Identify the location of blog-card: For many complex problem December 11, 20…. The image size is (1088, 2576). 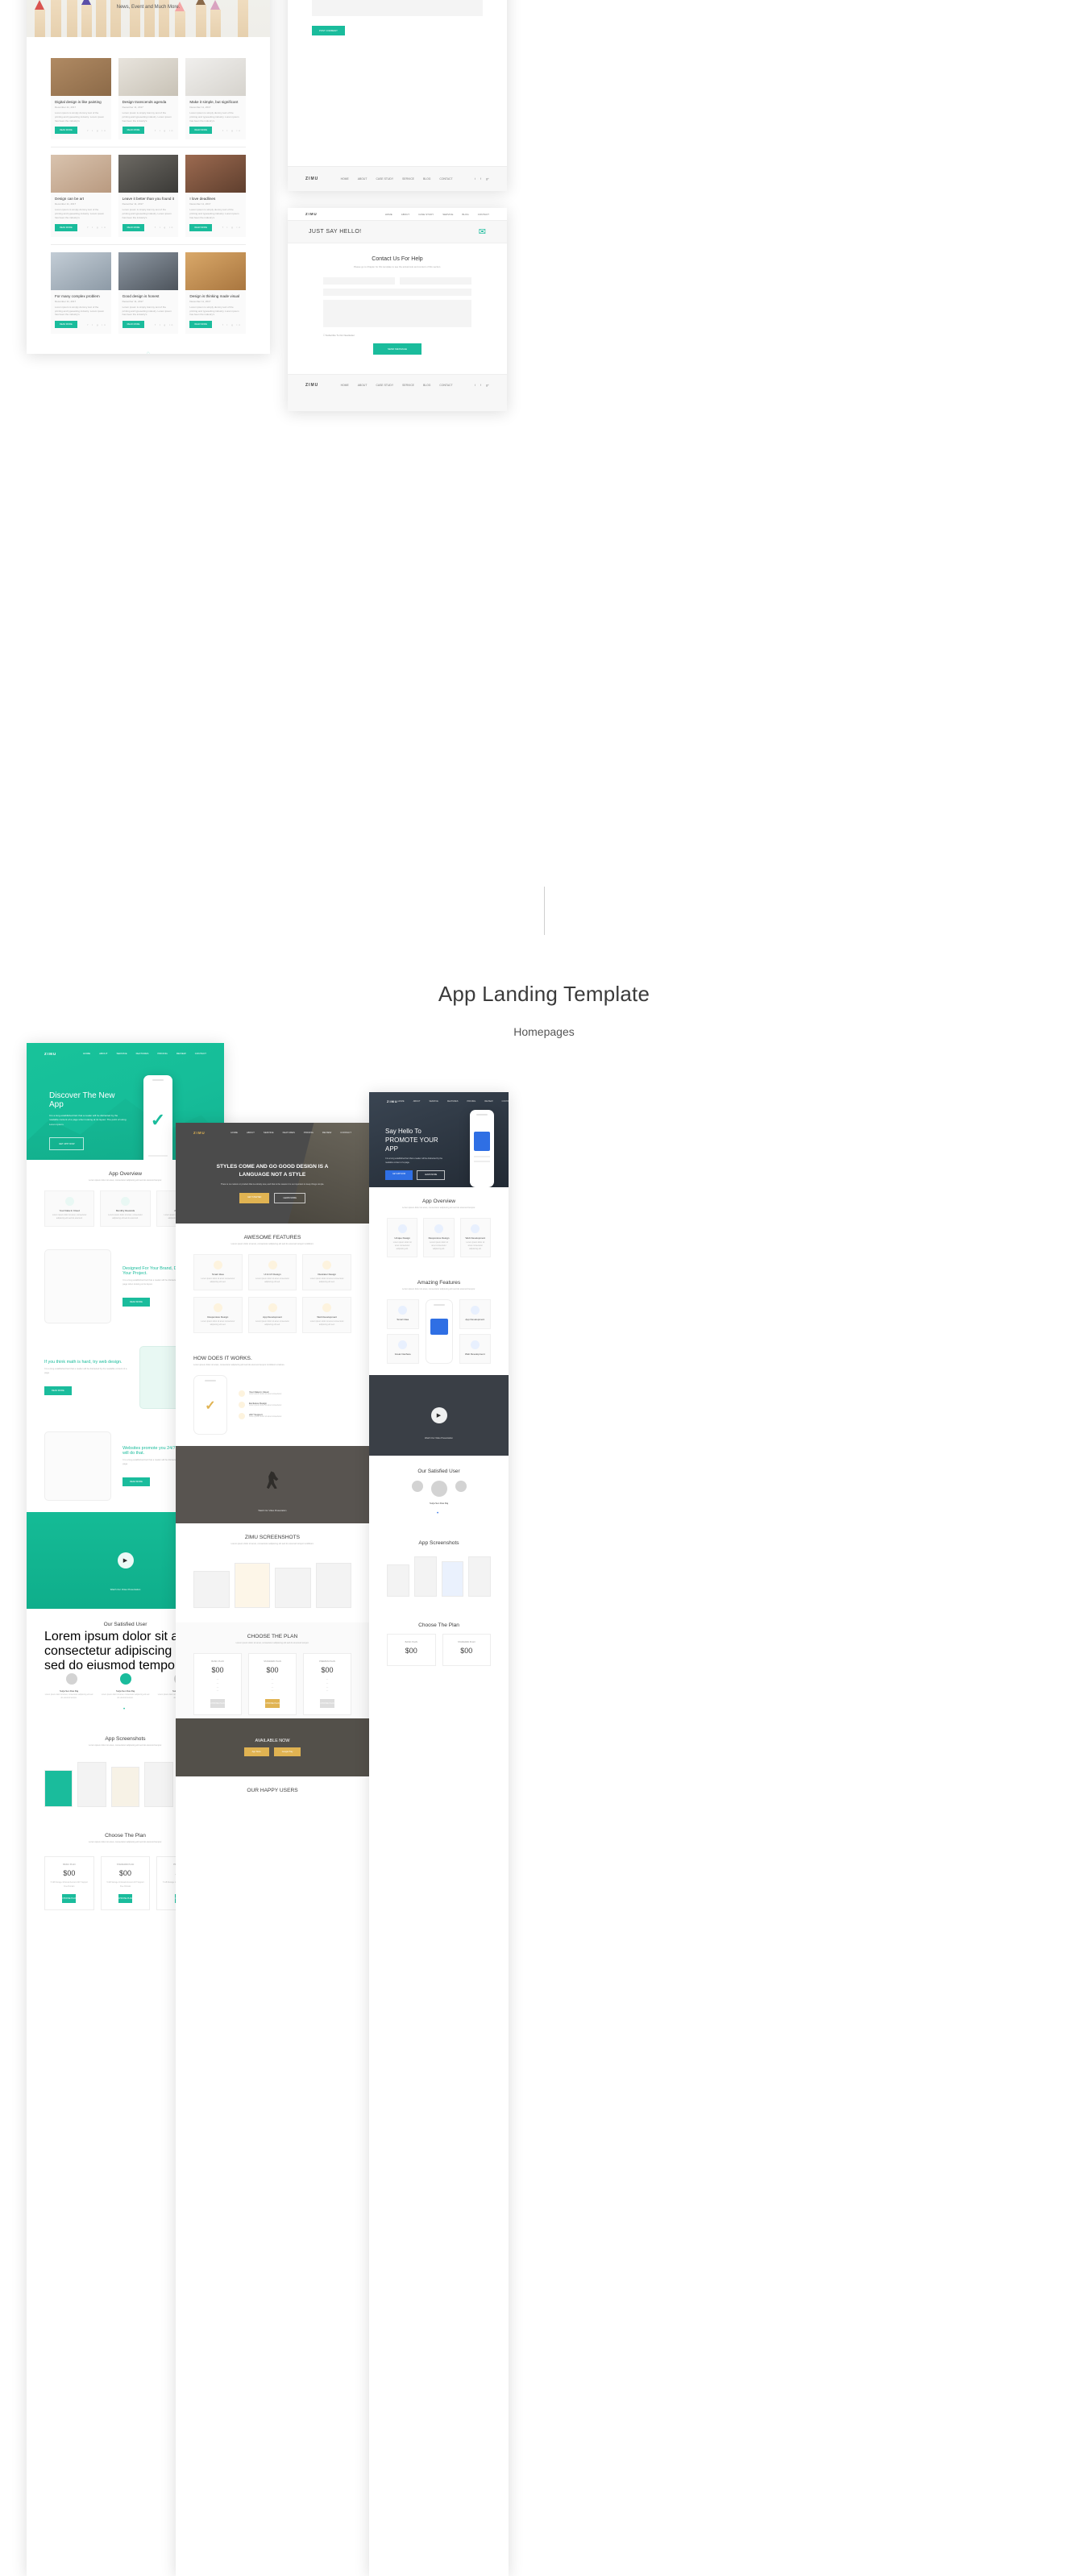
(81, 292).